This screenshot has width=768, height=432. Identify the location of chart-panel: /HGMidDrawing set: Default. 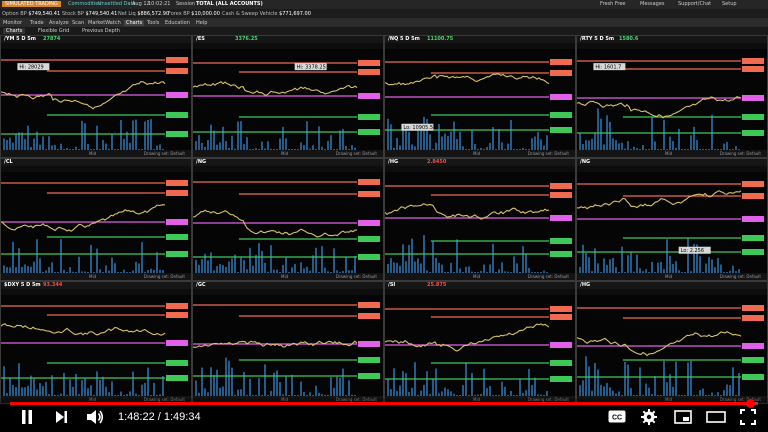
(672, 342).